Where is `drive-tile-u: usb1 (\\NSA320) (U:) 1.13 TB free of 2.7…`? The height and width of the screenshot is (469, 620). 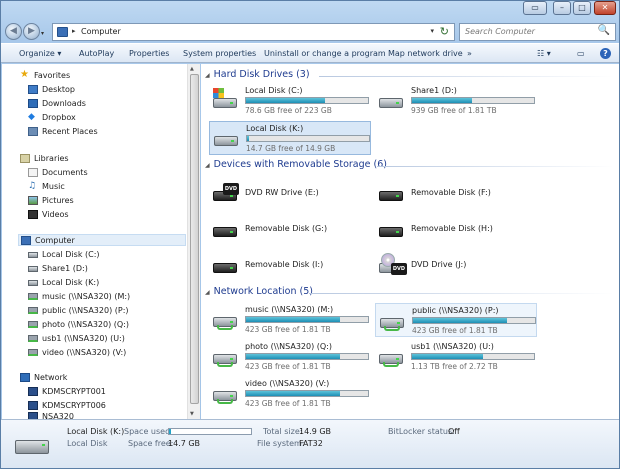 drive-tile-u: usb1 (\\NSA320) (U:) 1.13 TB free of 2.7… is located at coordinates (456, 357).